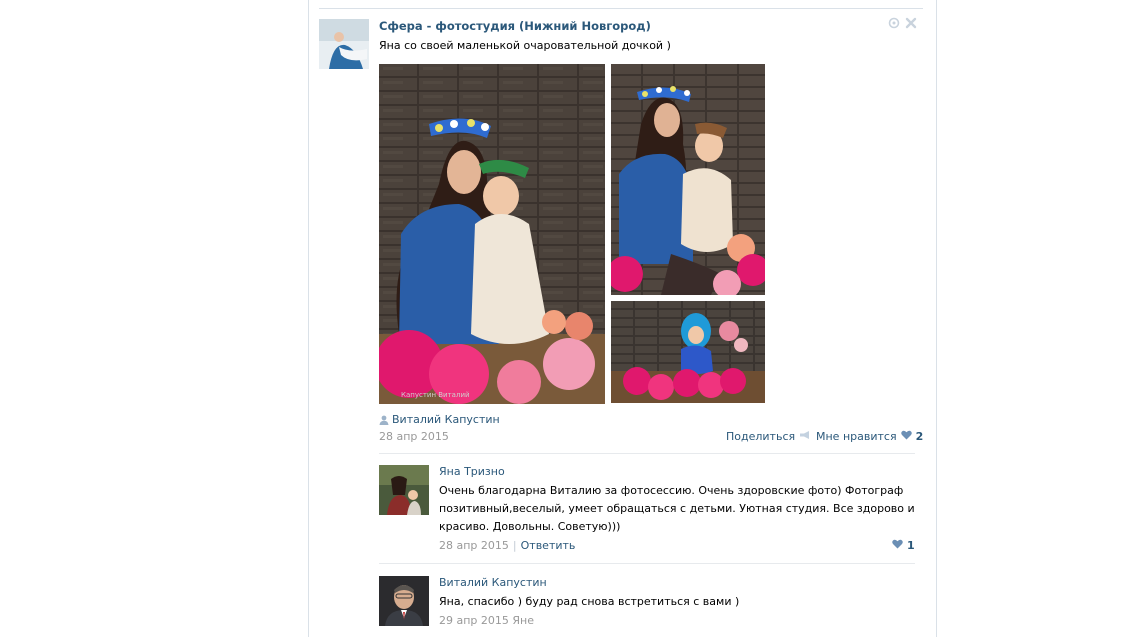  What do you see at coordinates (344, 44) in the screenshot?
I see `post-avatar` at bounding box center [344, 44].